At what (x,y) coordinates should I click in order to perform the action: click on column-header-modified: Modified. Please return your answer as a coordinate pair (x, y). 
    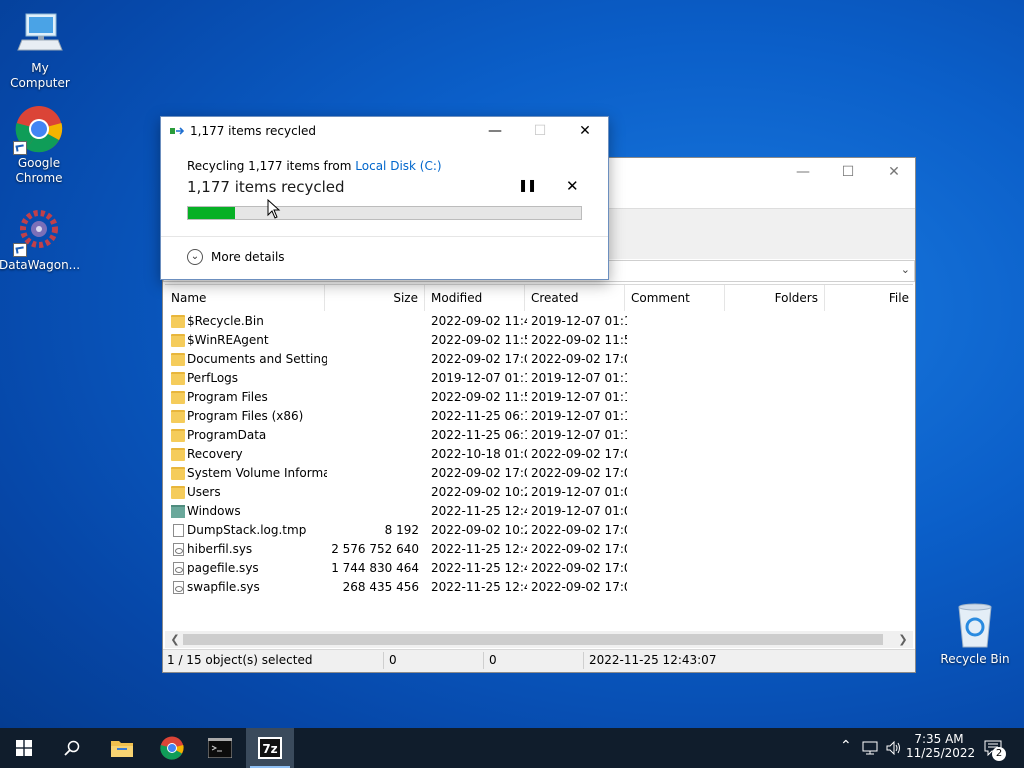
    Looking at the image, I should click on (475, 298).